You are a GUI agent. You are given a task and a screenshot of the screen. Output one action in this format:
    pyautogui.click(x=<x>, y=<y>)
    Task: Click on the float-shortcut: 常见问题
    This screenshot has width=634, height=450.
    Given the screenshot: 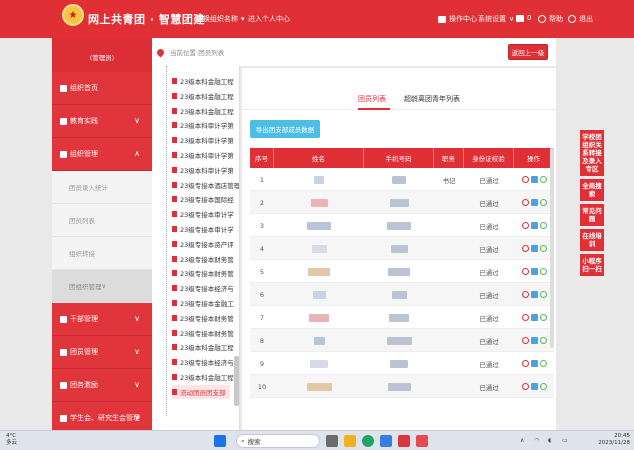 What is the action you would take?
    pyautogui.click(x=592, y=215)
    